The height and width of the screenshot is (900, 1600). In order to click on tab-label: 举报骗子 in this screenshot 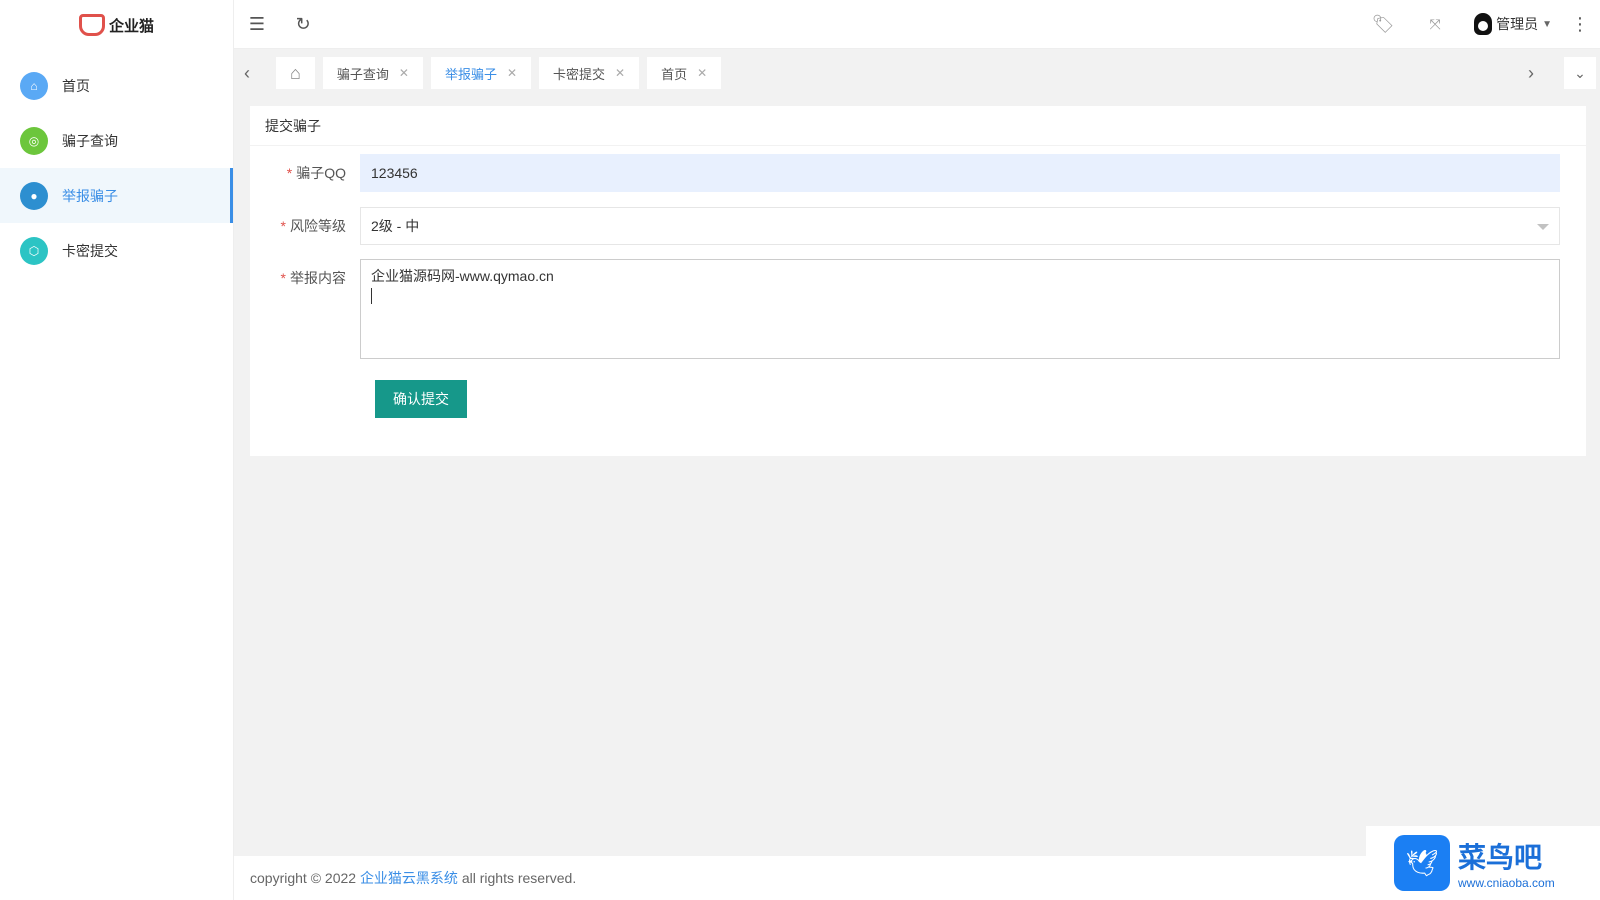, I will do `click(470, 74)`.